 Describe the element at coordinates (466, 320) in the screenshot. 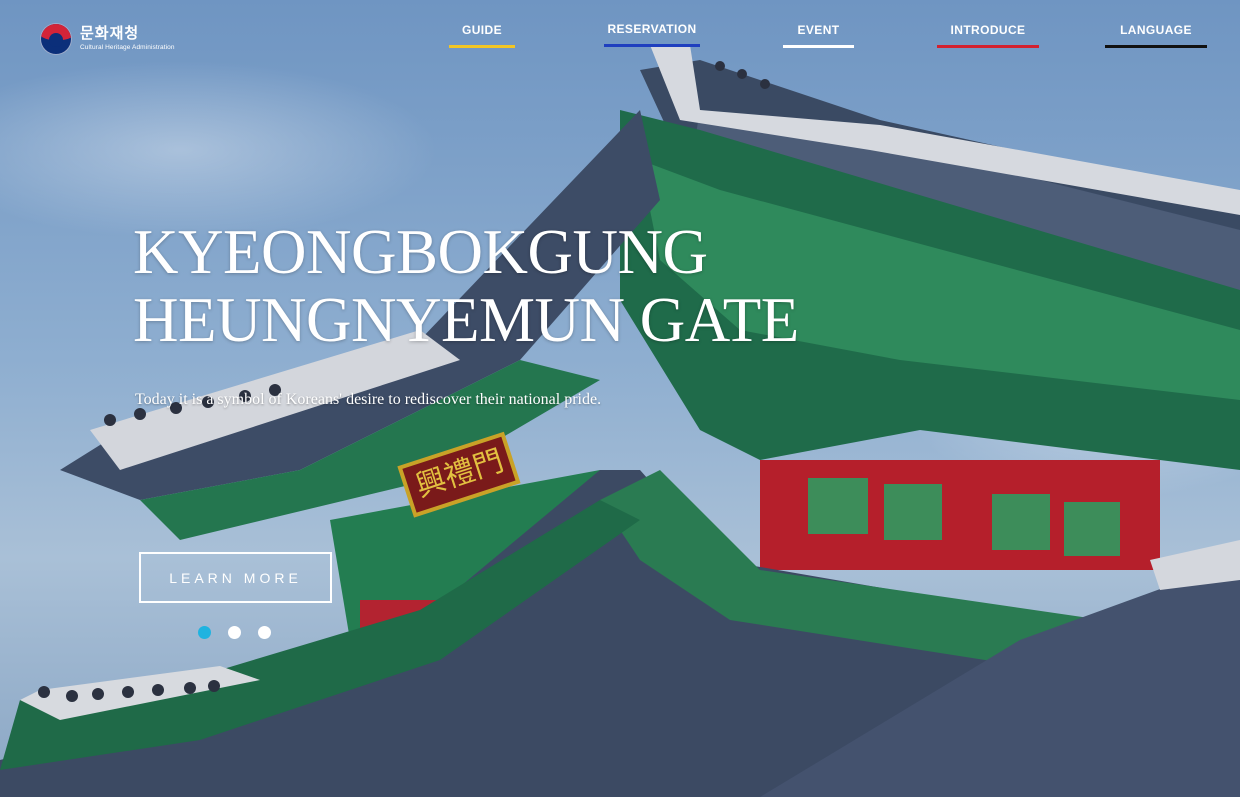

I see `hero-title-line-2: HEUNGNYEMUN GATE` at that location.